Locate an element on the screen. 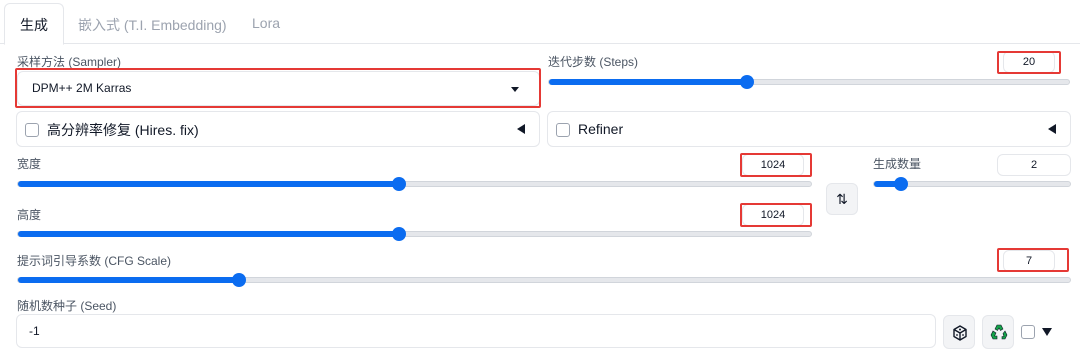 This screenshot has width=1080, height=360. width-slider-fill is located at coordinates (208, 184).